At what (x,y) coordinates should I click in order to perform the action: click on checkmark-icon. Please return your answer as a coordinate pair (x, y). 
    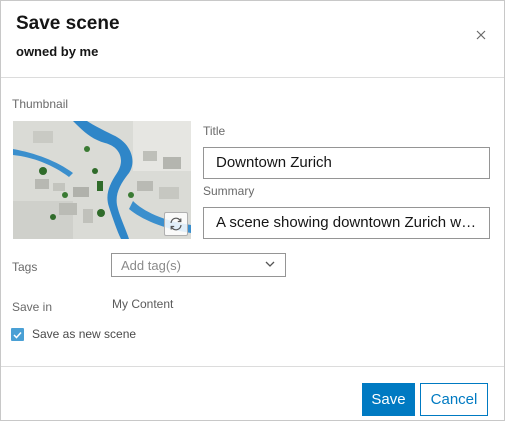
    Looking at the image, I should click on (17, 335).